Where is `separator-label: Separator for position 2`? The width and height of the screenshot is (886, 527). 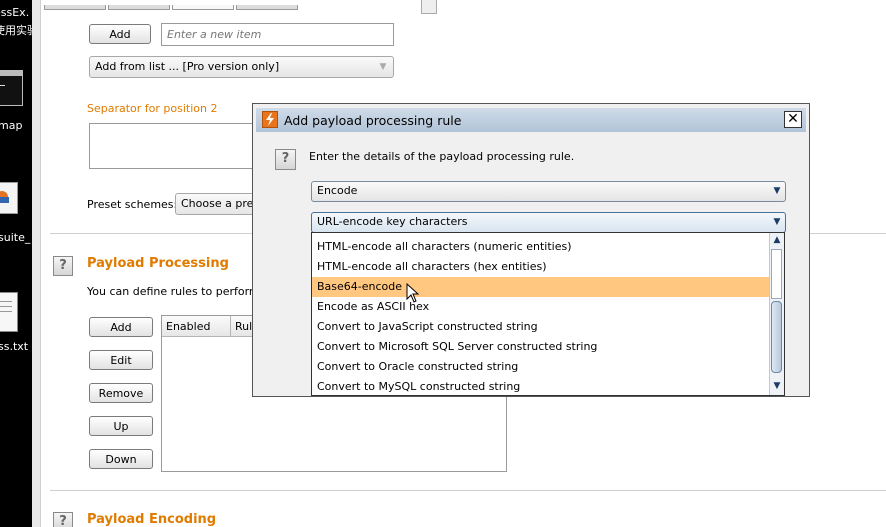 separator-label: Separator for position 2 is located at coordinates (152, 108).